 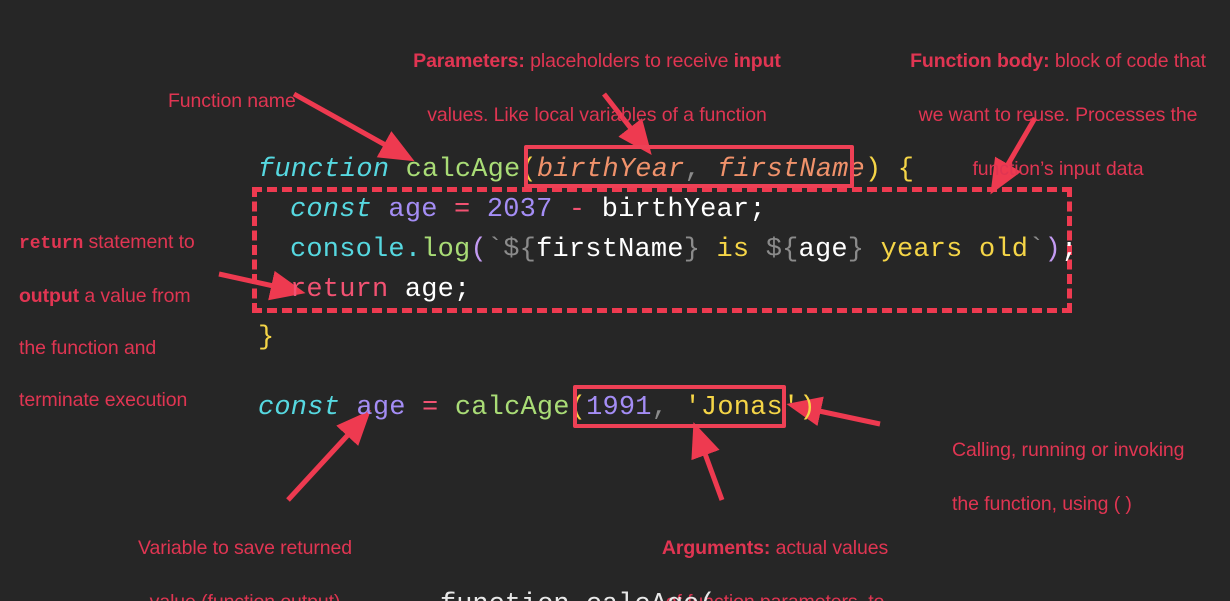 What do you see at coordinates (1069, 250) in the screenshot?
I see `token-log-semicolon: ;` at bounding box center [1069, 250].